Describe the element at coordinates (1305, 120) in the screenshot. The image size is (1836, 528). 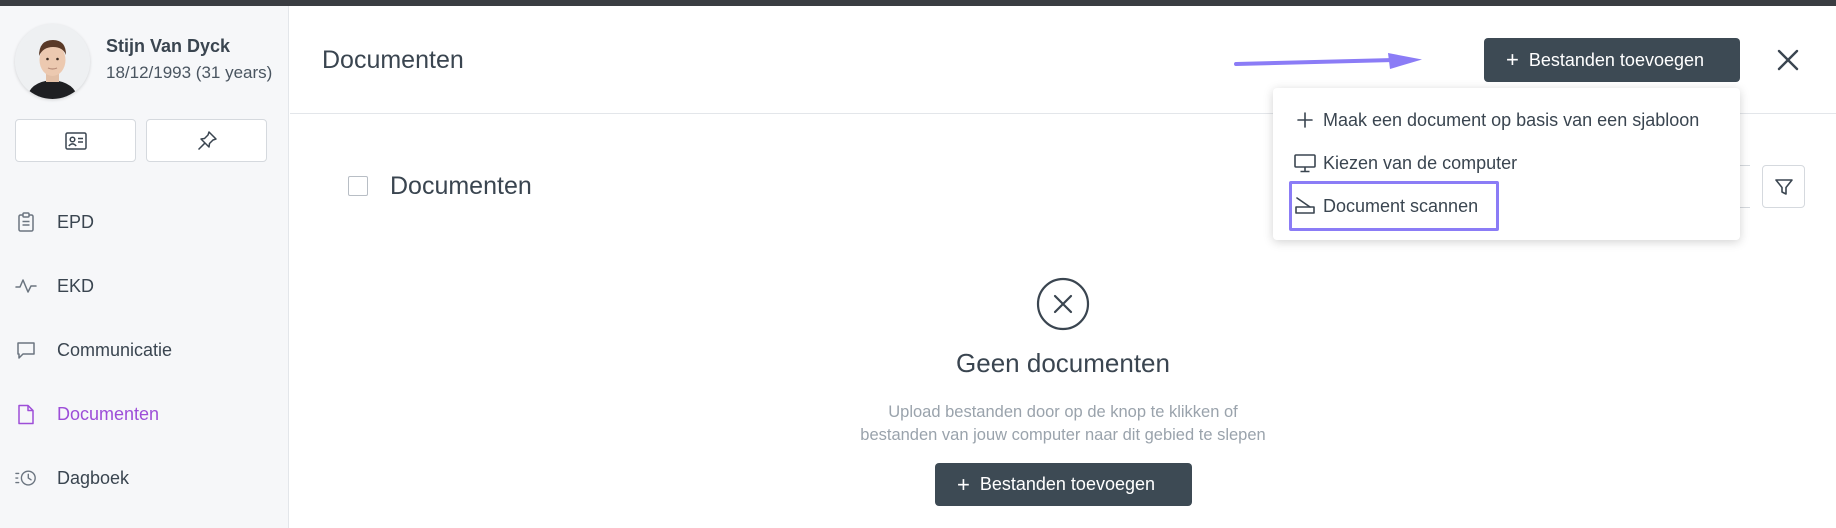
I see `plus-icon` at that location.